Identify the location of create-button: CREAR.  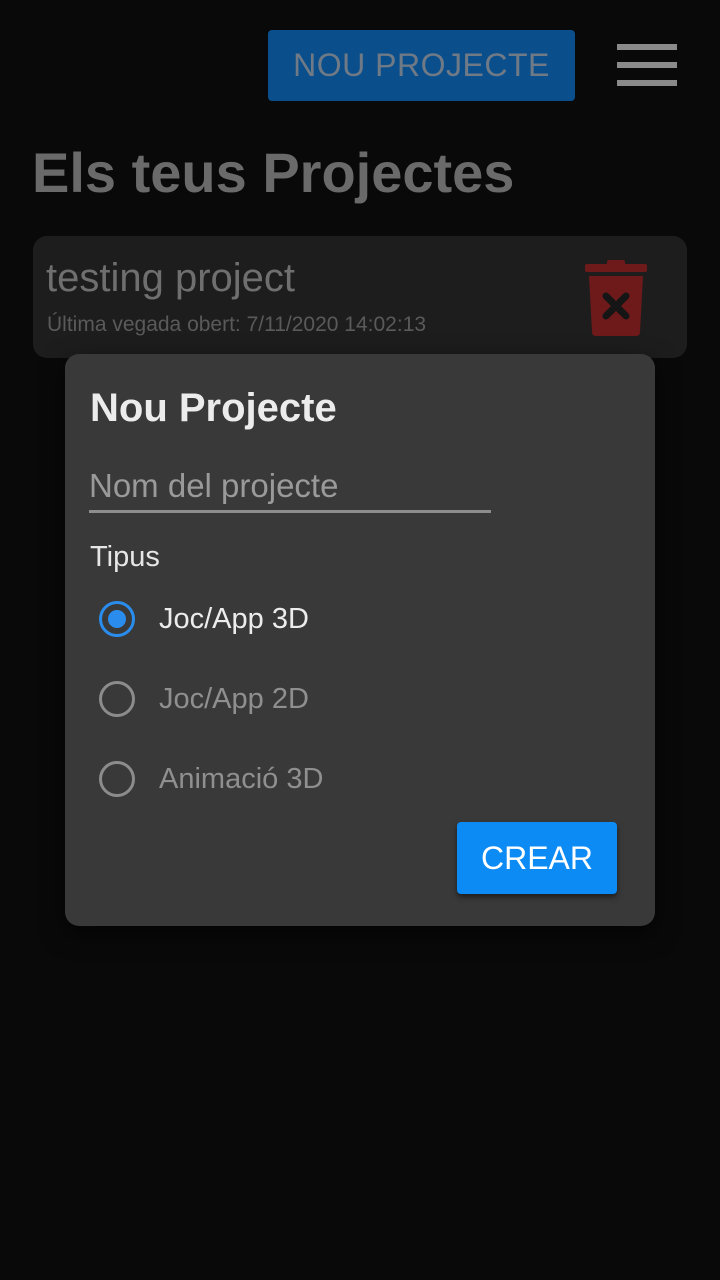
(537, 858).